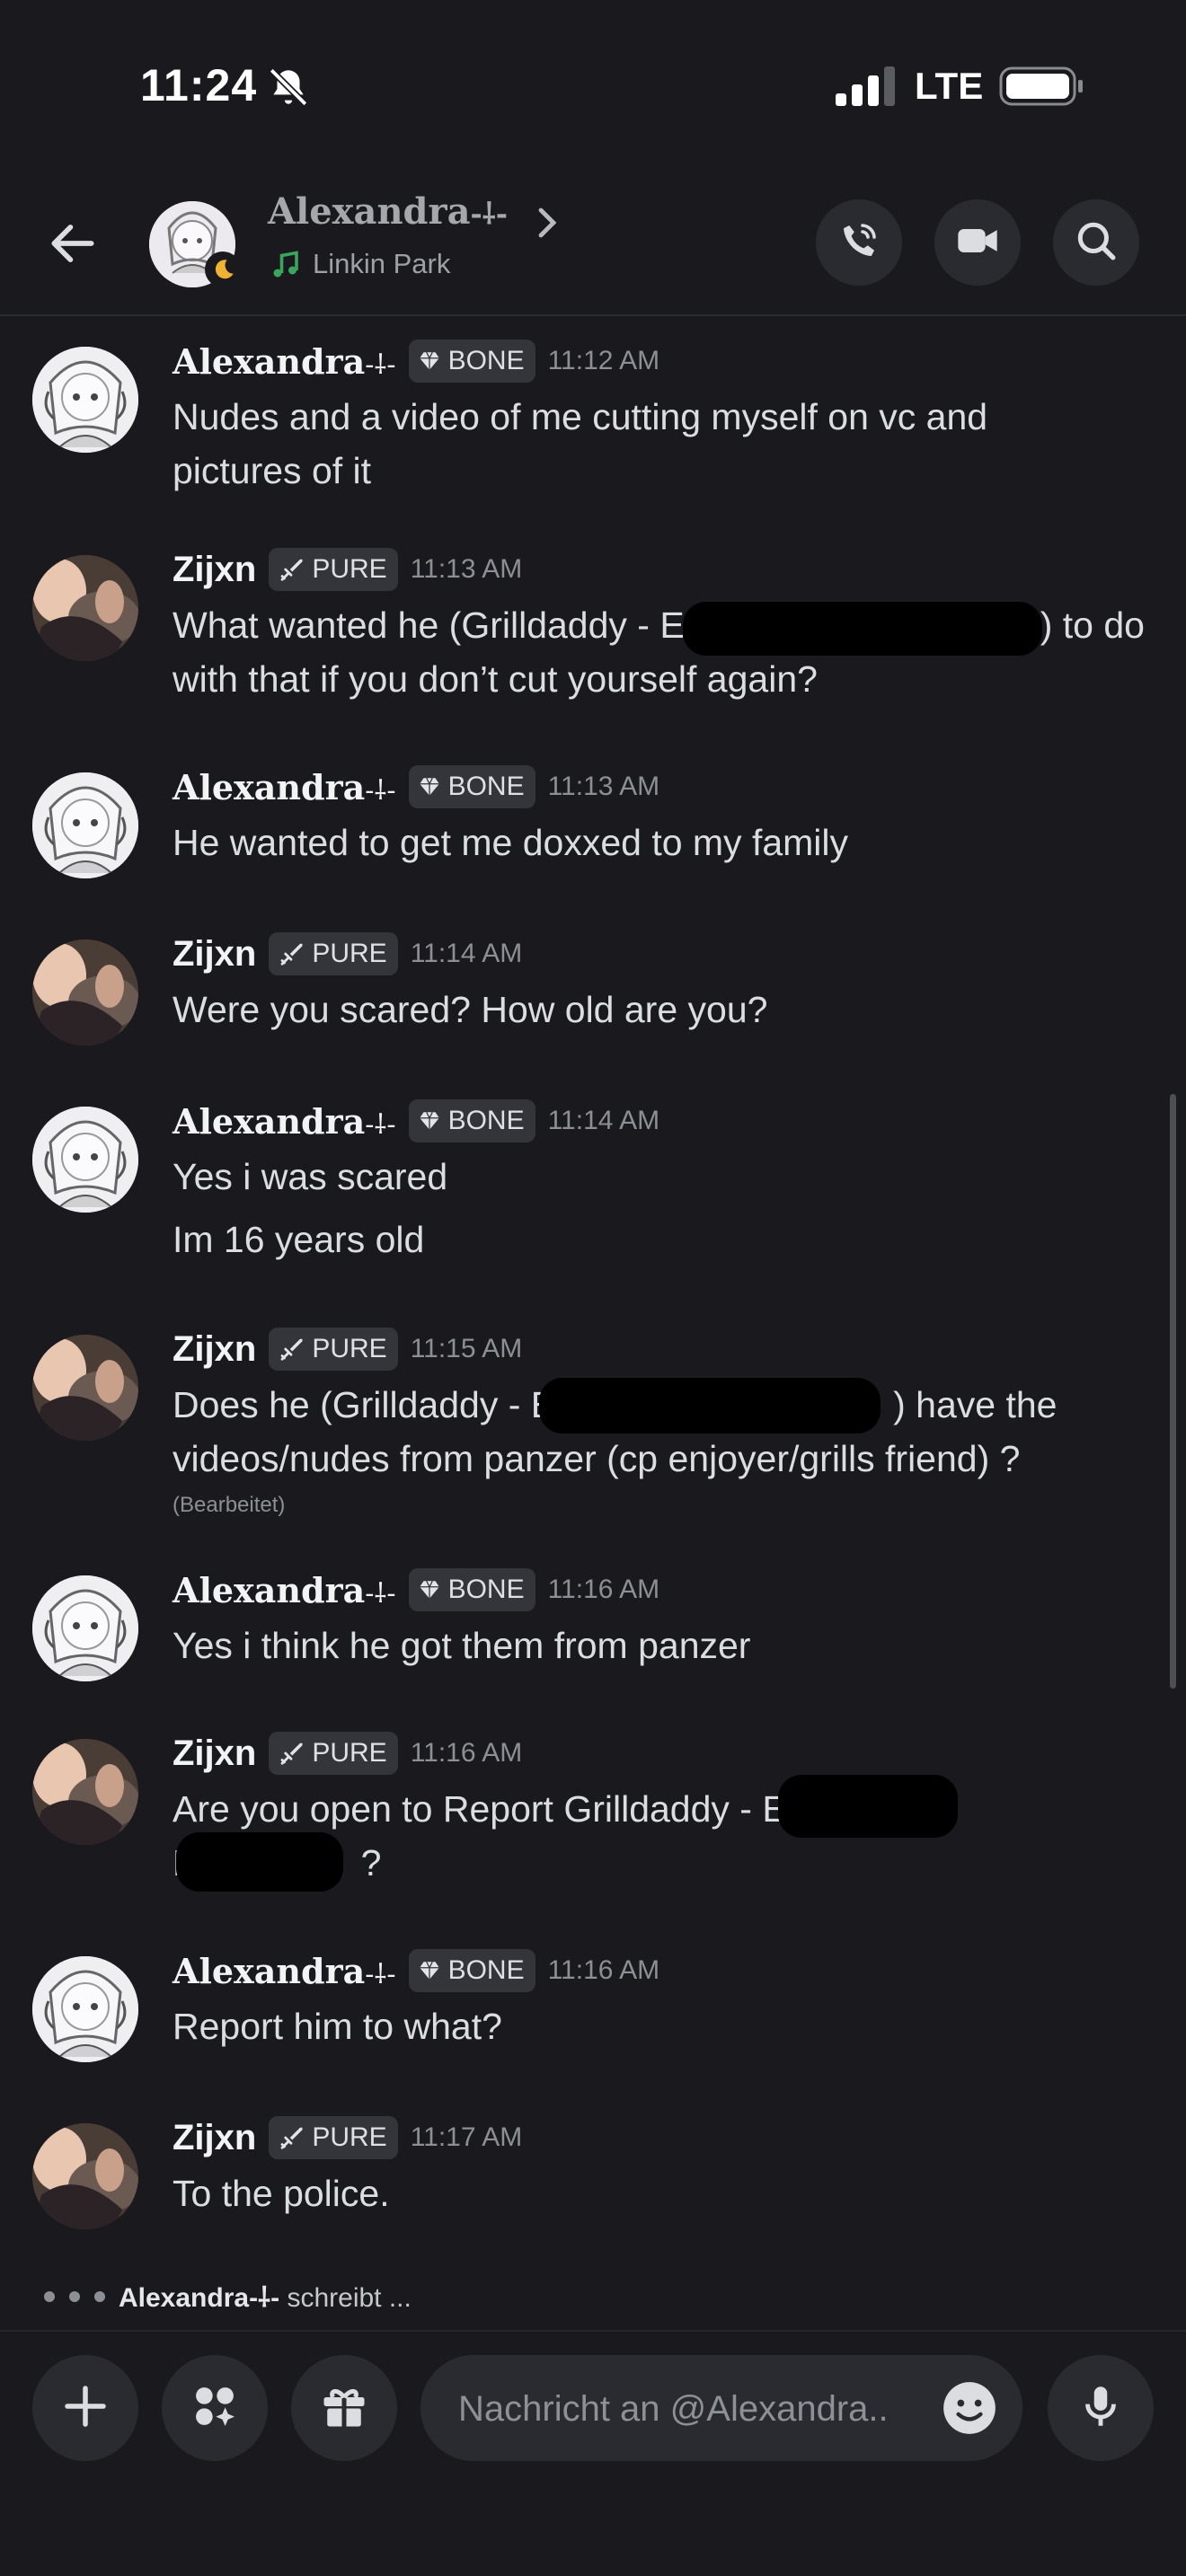 The width and height of the screenshot is (1186, 2576). I want to click on message-line: Im 16 years old, so click(299, 1239).